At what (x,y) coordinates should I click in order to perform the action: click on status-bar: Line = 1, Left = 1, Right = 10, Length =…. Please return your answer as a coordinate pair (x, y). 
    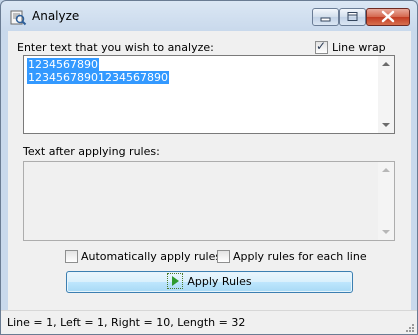
    Looking at the image, I should click on (209, 322).